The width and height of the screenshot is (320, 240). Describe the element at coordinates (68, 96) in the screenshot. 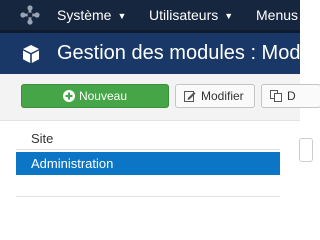

I see `plus-circle-icon` at that location.